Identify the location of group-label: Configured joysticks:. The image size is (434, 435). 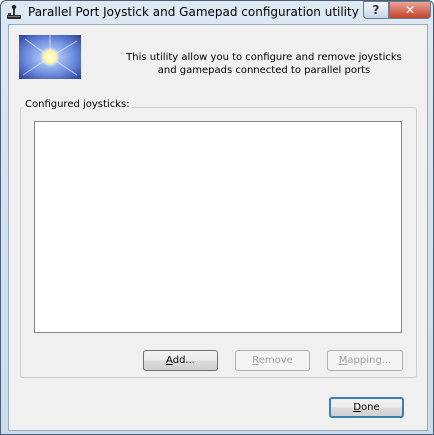
(77, 104).